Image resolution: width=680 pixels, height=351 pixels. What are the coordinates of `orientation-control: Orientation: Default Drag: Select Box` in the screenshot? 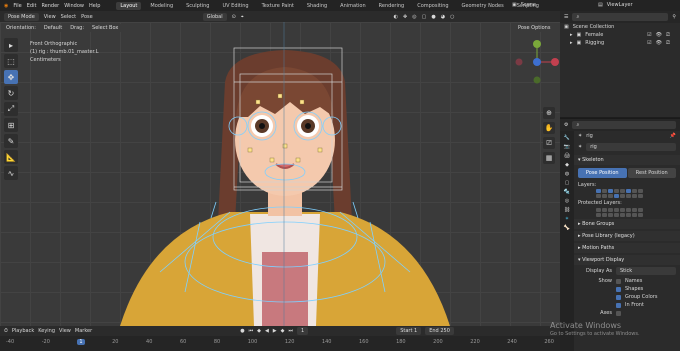 It's located at (64, 28).